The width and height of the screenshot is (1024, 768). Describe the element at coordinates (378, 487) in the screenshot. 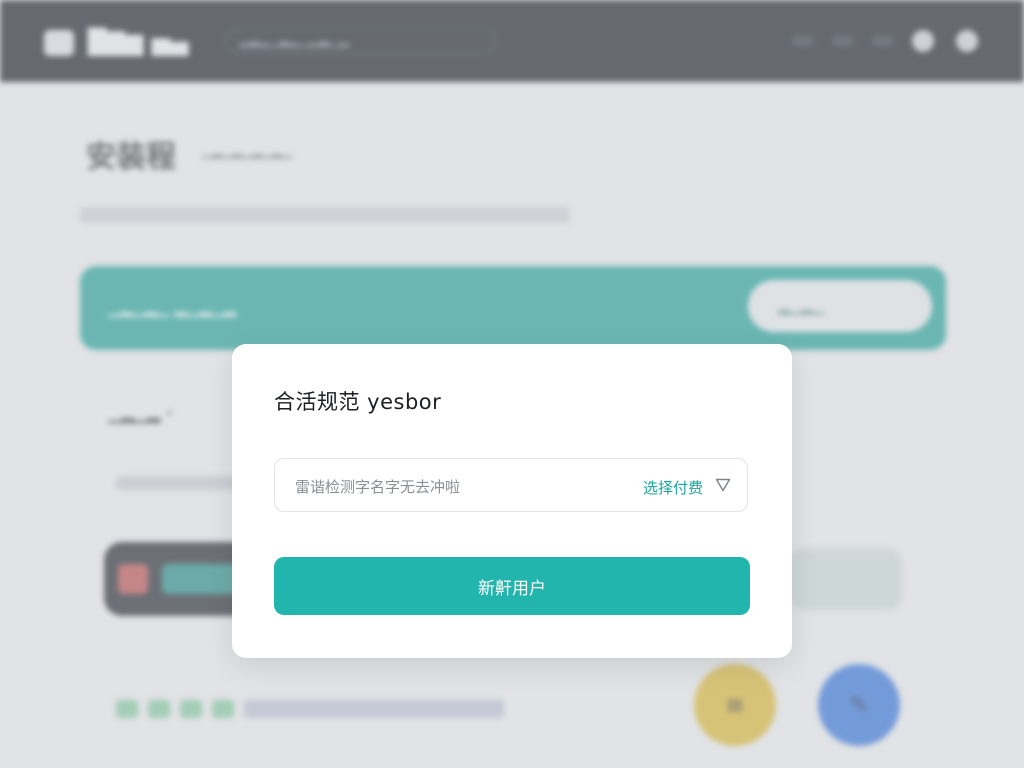

I see `select-placeholder: 雷谐检测字名字无去冲啦` at that location.